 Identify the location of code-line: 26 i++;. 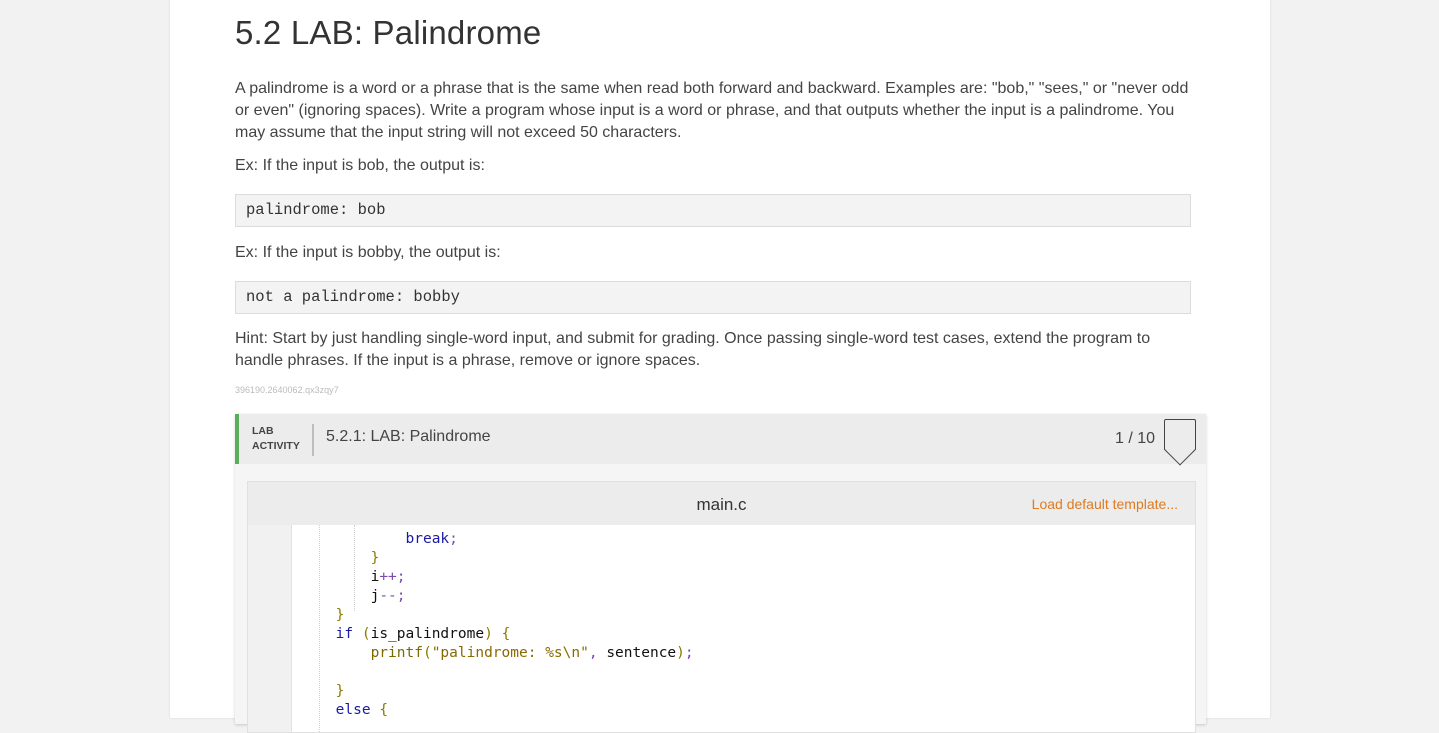
(743, 577).